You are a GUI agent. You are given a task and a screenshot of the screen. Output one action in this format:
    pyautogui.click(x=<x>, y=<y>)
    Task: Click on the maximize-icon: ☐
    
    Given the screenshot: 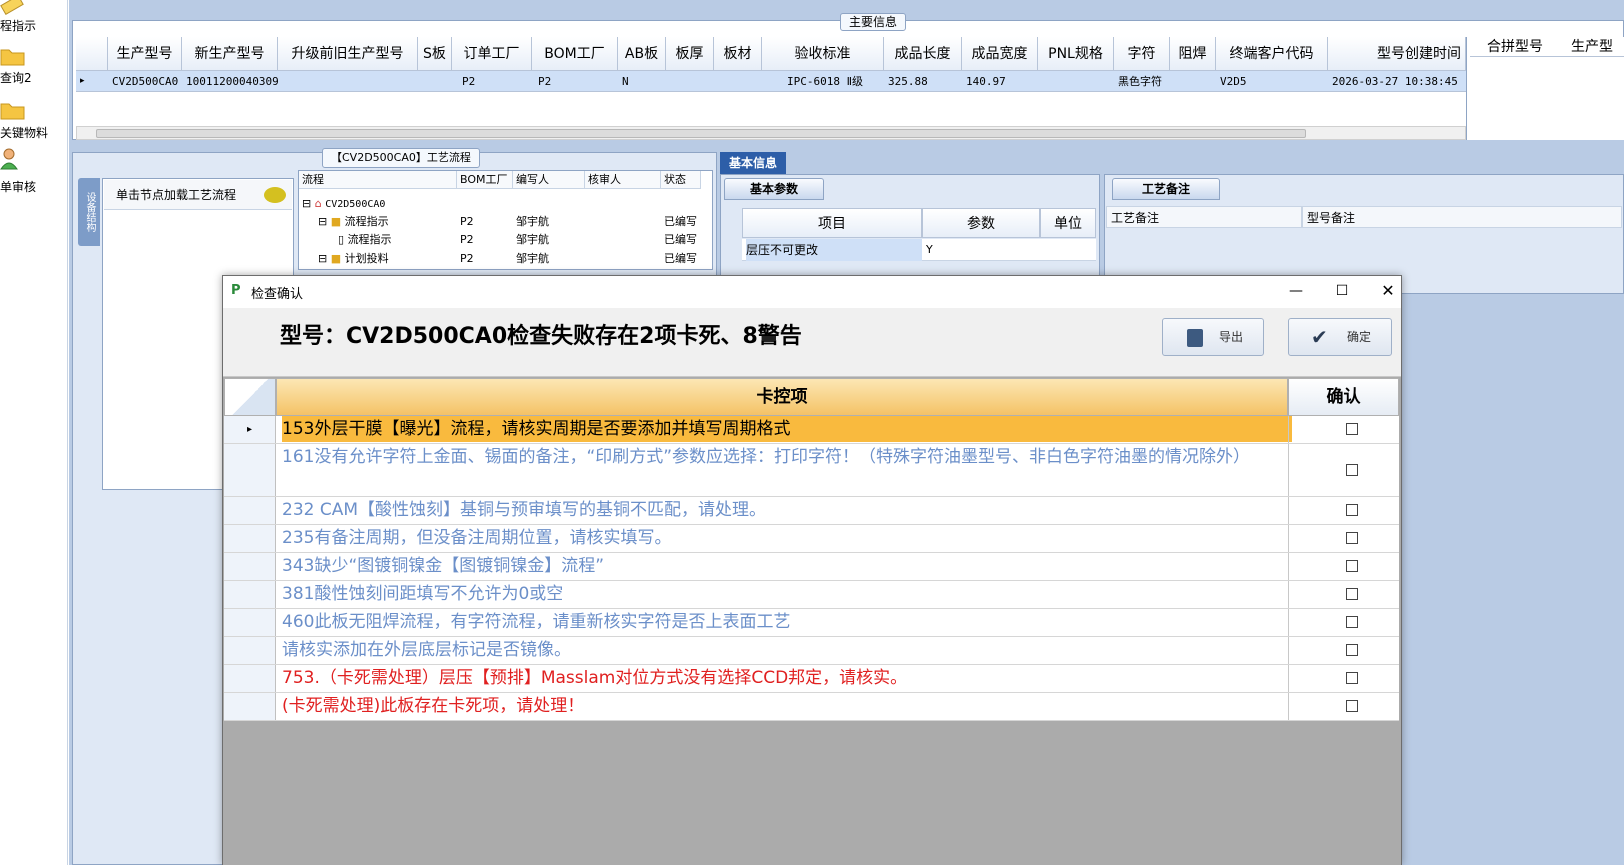 What is the action you would take?
    pyautogui.click(x=1342, y=291)
    